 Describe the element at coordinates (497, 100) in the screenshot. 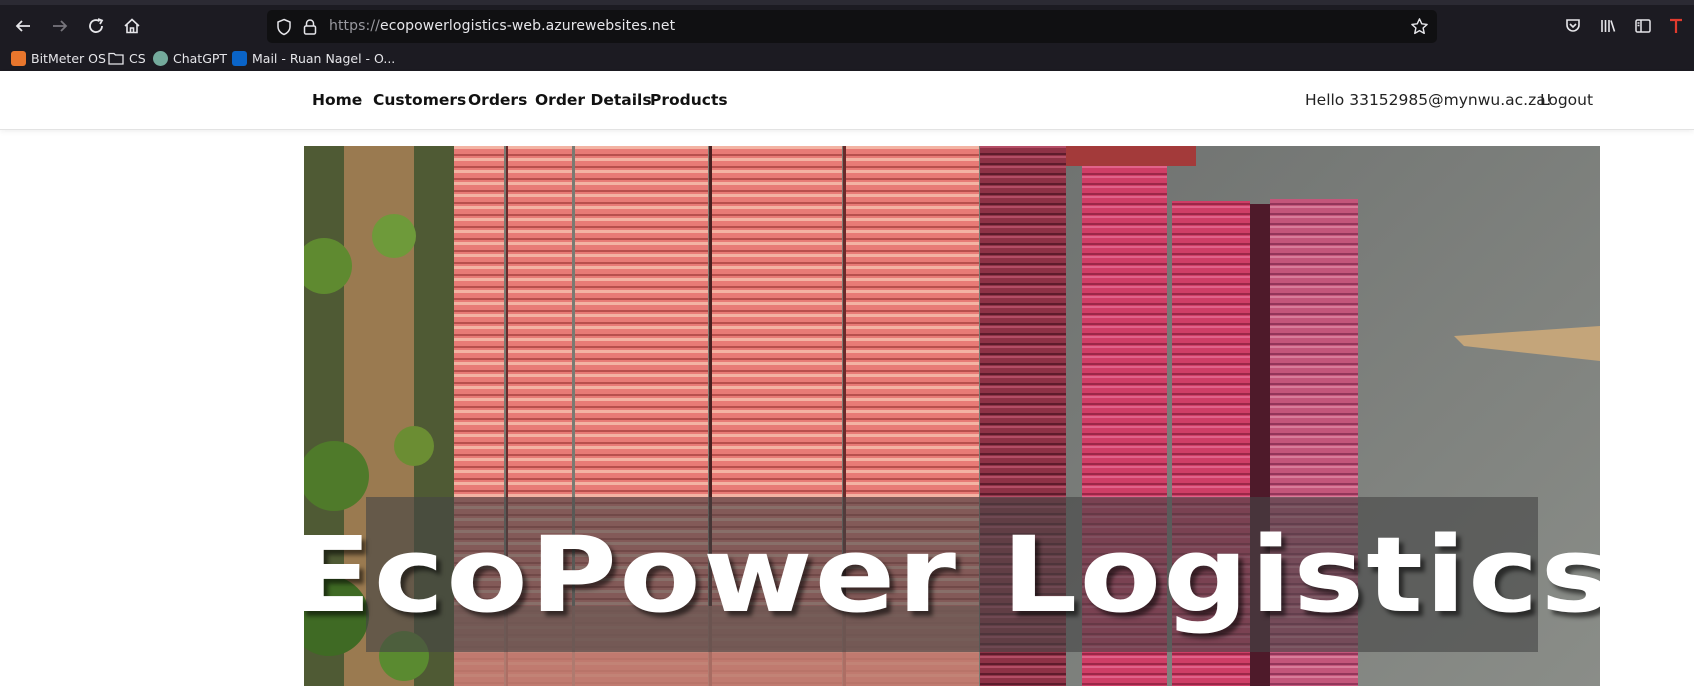

I see `nav-orders: Orders` at that location.